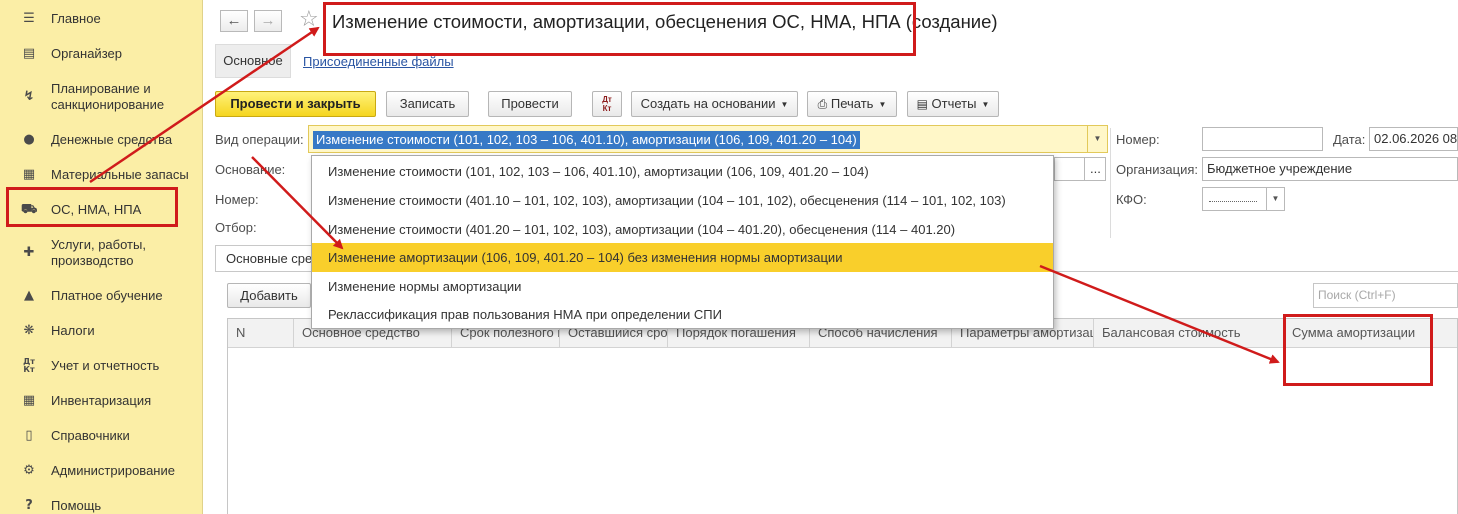 This screenshot has height=514, width=1458. I want to click on sidebar-item-planning: ↯ Планирование и санкционирование, so click(101, 97).